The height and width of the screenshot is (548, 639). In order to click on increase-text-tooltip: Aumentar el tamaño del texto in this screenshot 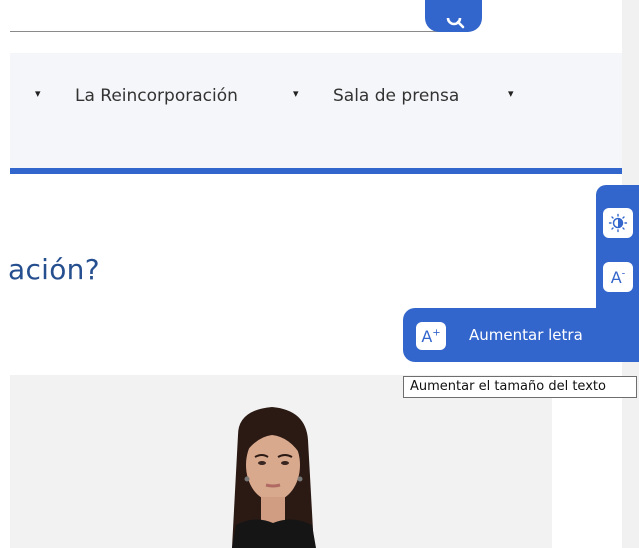, I will do `click(520, 387)`.